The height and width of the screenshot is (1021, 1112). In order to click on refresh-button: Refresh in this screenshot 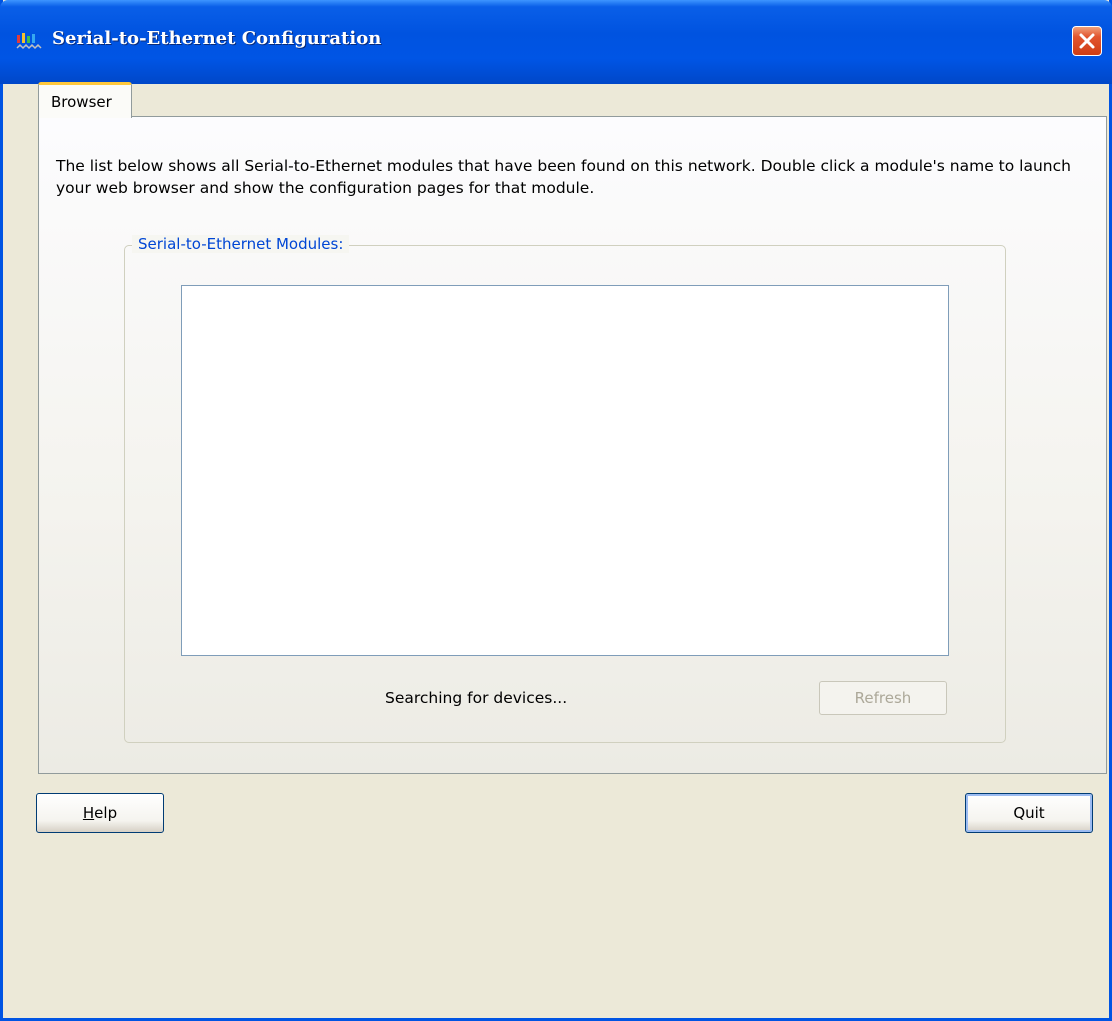, I will do `click(883, 698)`.